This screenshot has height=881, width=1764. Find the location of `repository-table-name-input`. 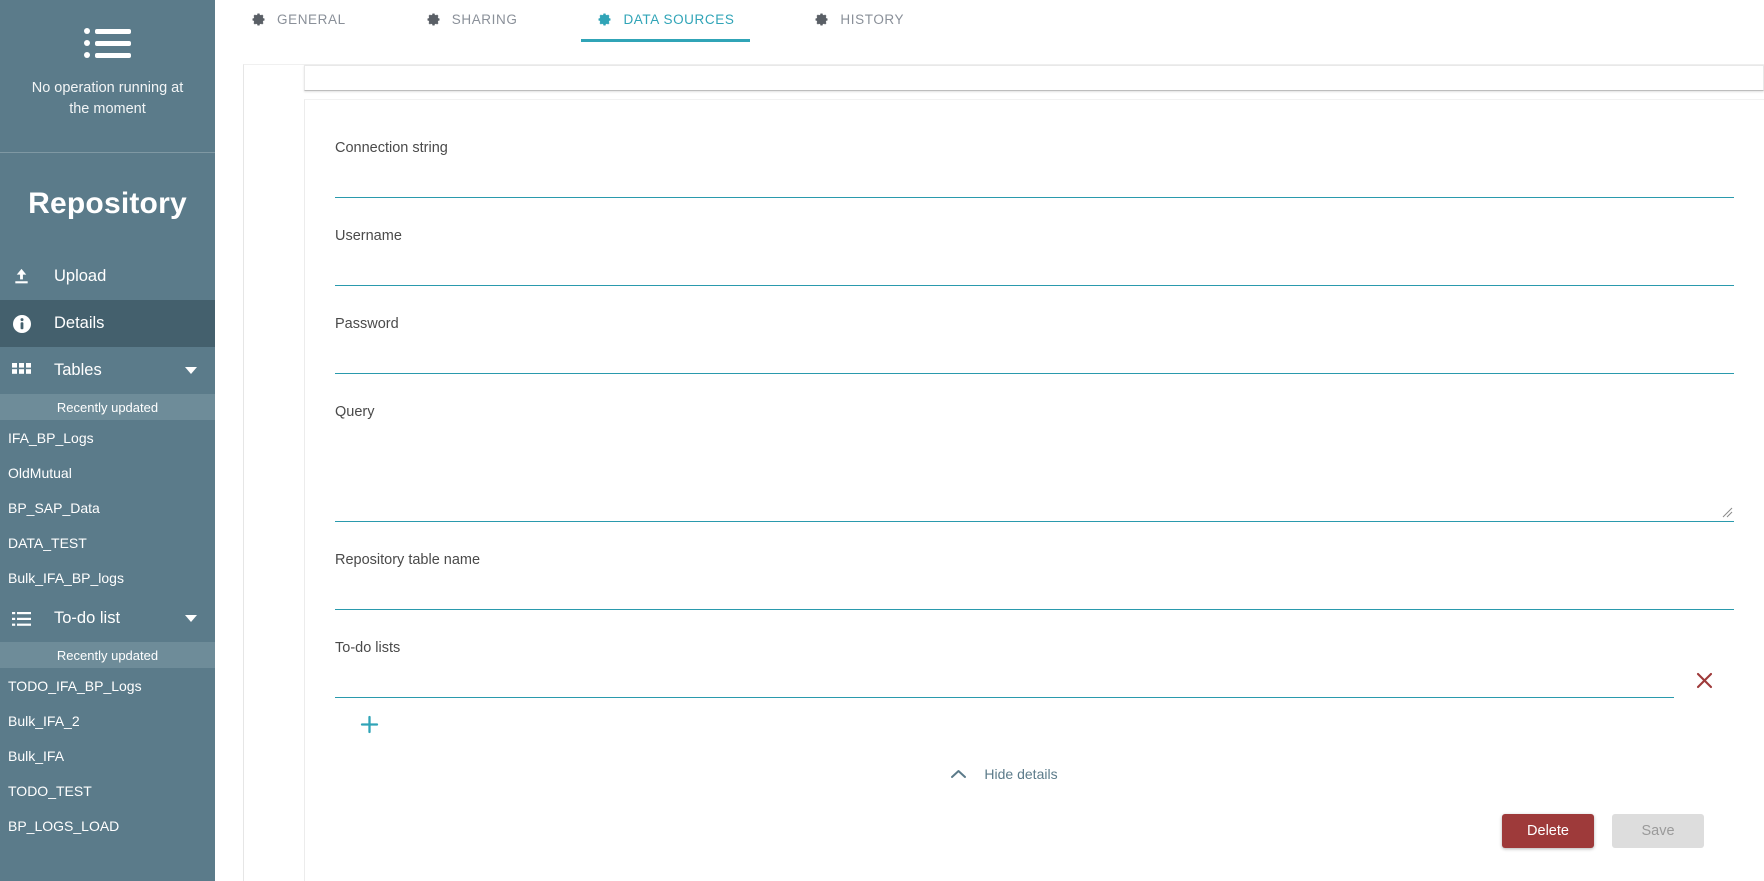

repository-table-name-input is located at coordinates (1034, 591).